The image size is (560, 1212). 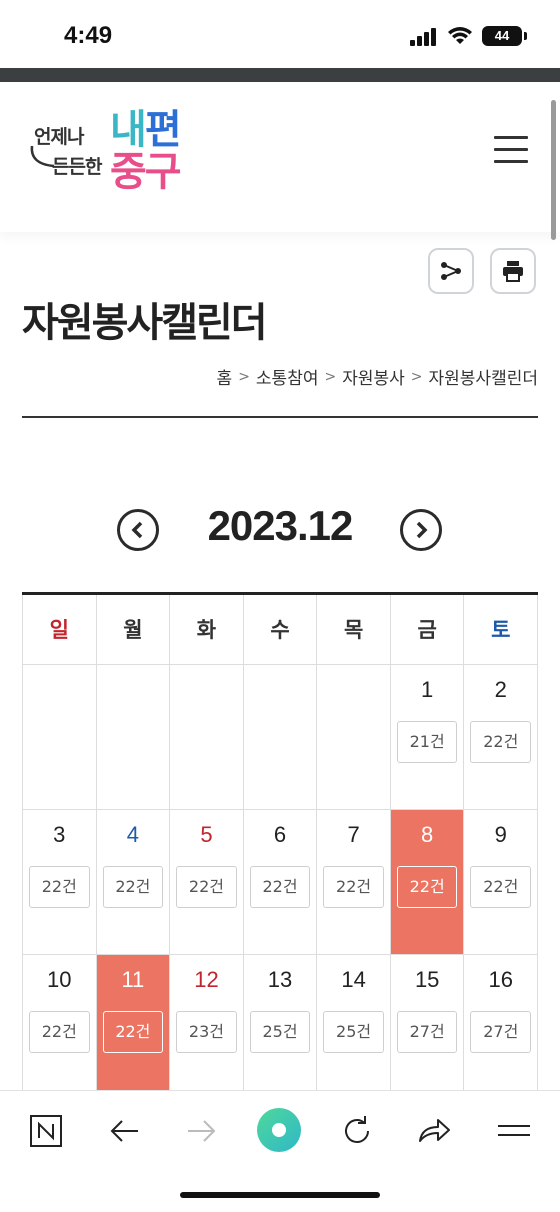 I want to click on calendar-day: 9 22건, so click(x=501, y=882).